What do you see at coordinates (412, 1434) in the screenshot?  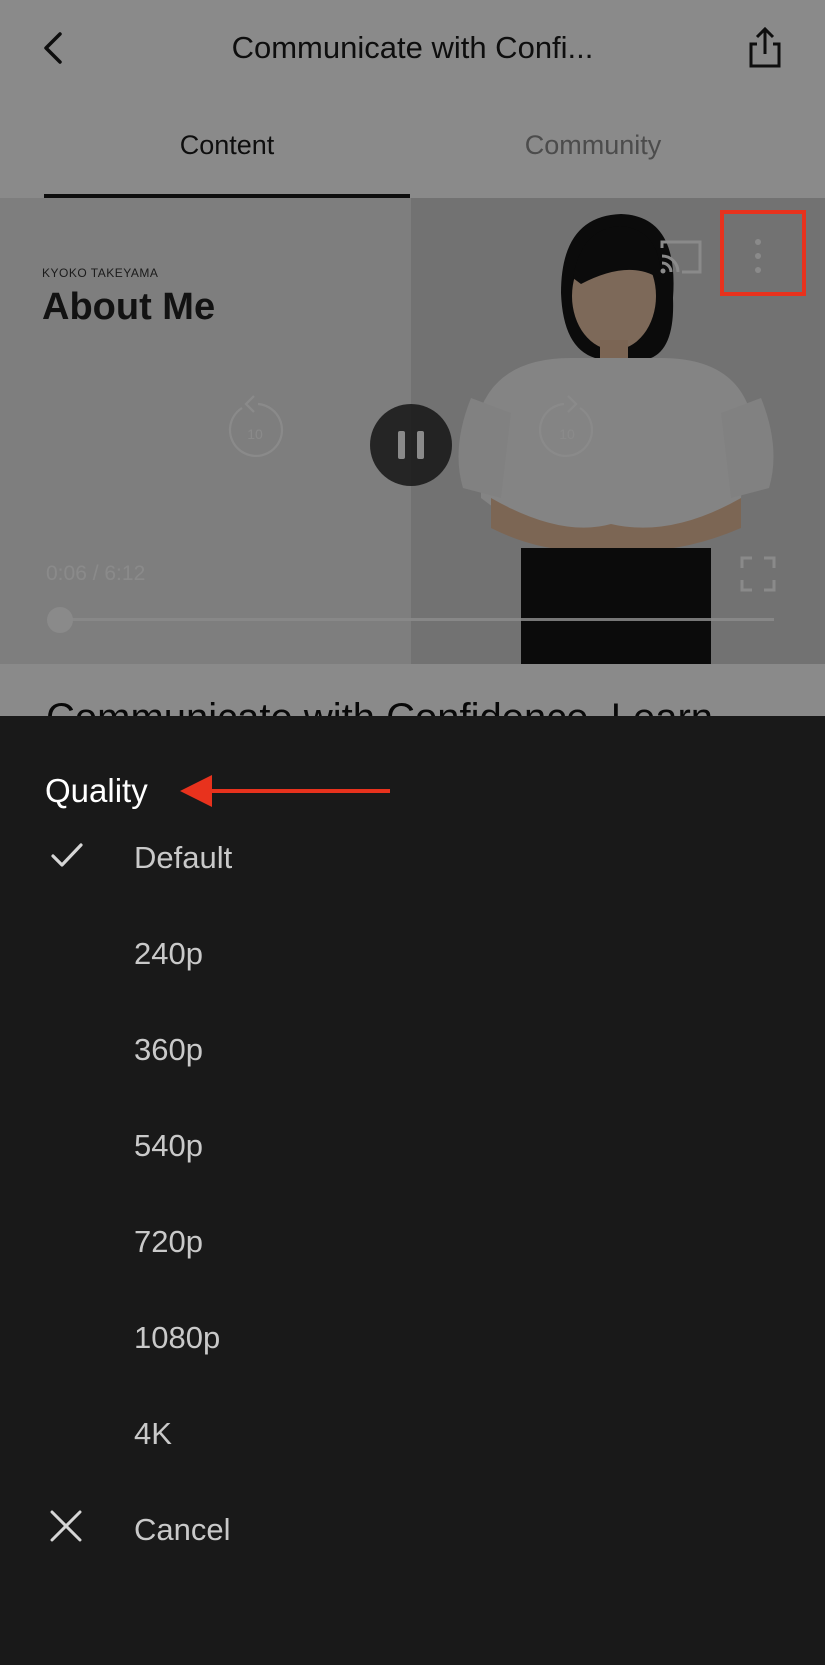 I see `quality-option-4k: 4K` at bounding box center [412, 1434].